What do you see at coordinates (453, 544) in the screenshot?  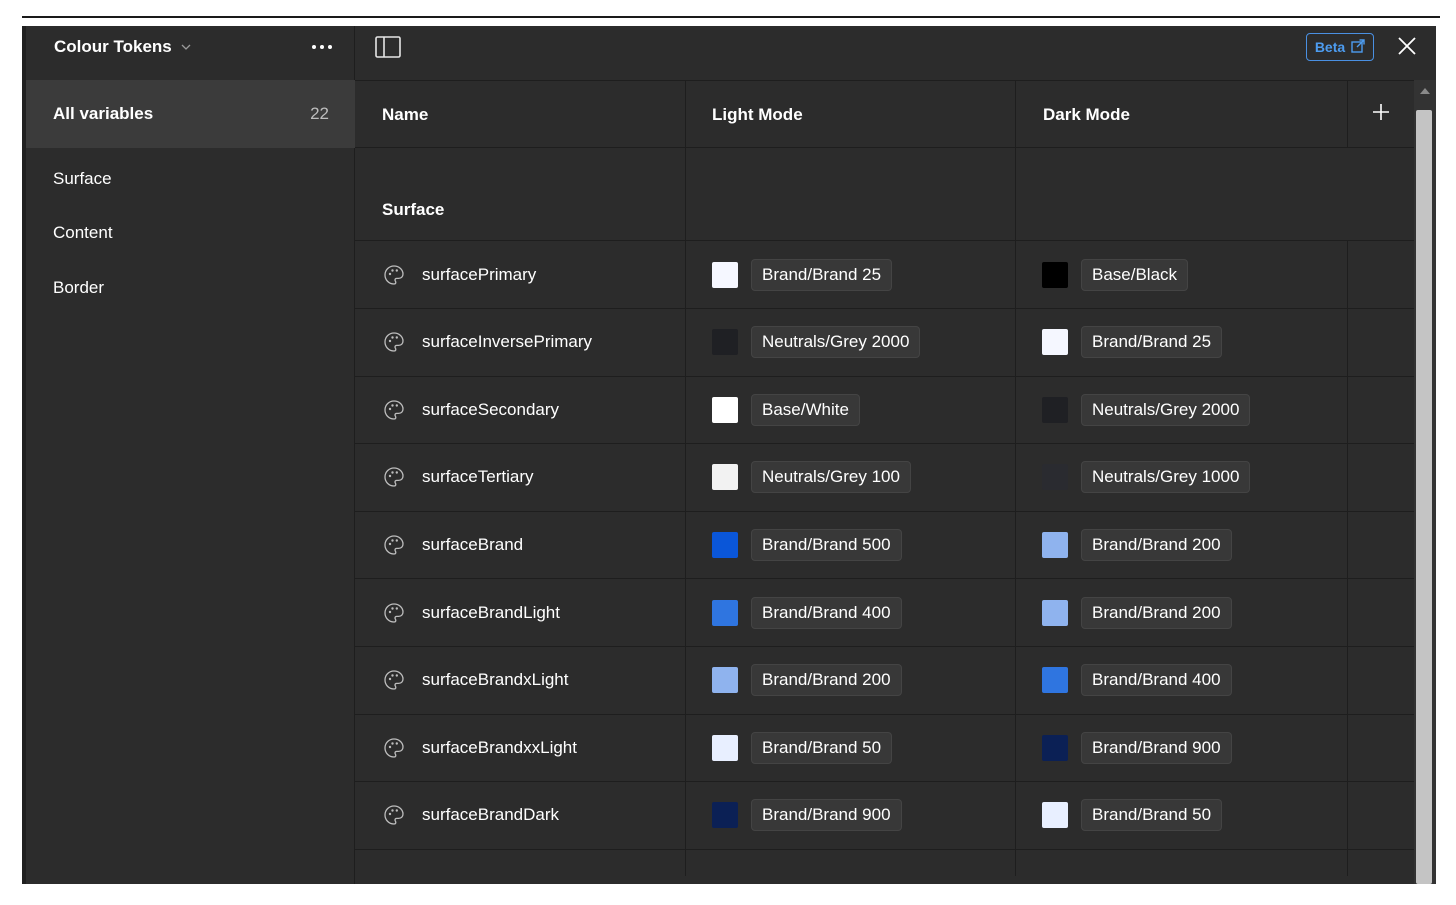 I see `variable-name-cell: surfaceBrand` at bounding box center [453, 544].